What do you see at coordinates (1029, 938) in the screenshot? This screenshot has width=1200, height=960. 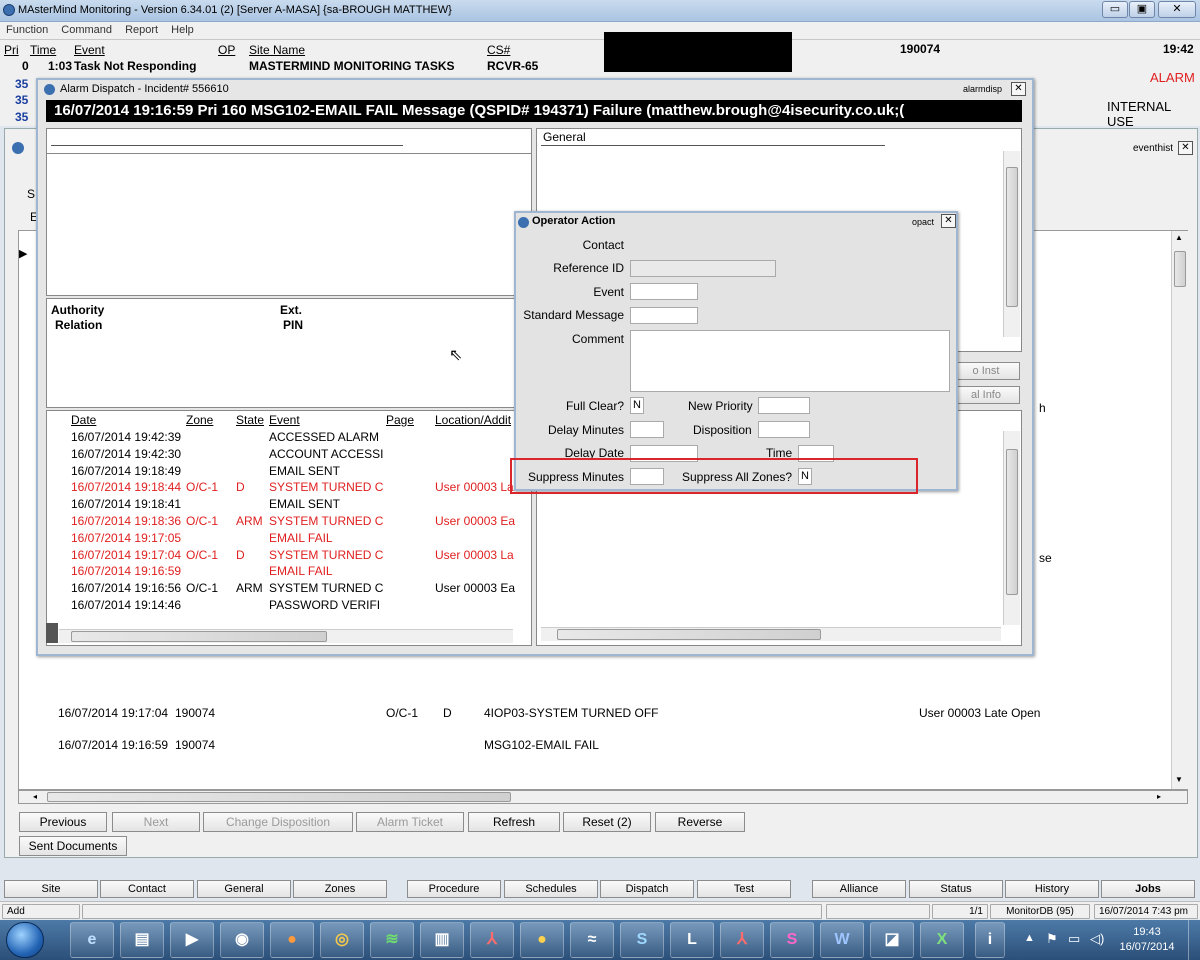 I see `tray-arrow-icon: ▲` at bounding box center [1029, 938].